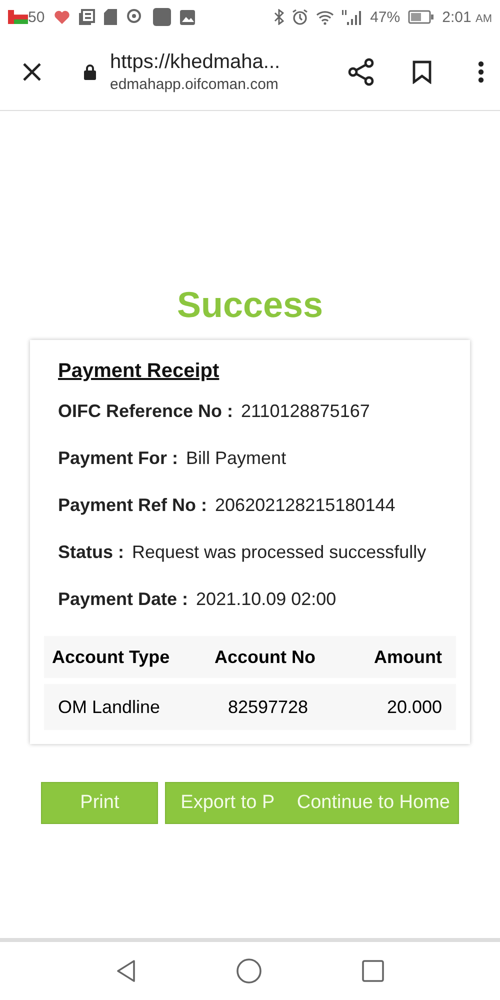 This screenshot has height=1000, width=500. What do you see at coordinates (268, 707) in the screenshot?
I see `table-cell-text: 82597728` at bounding box center [268, 707].